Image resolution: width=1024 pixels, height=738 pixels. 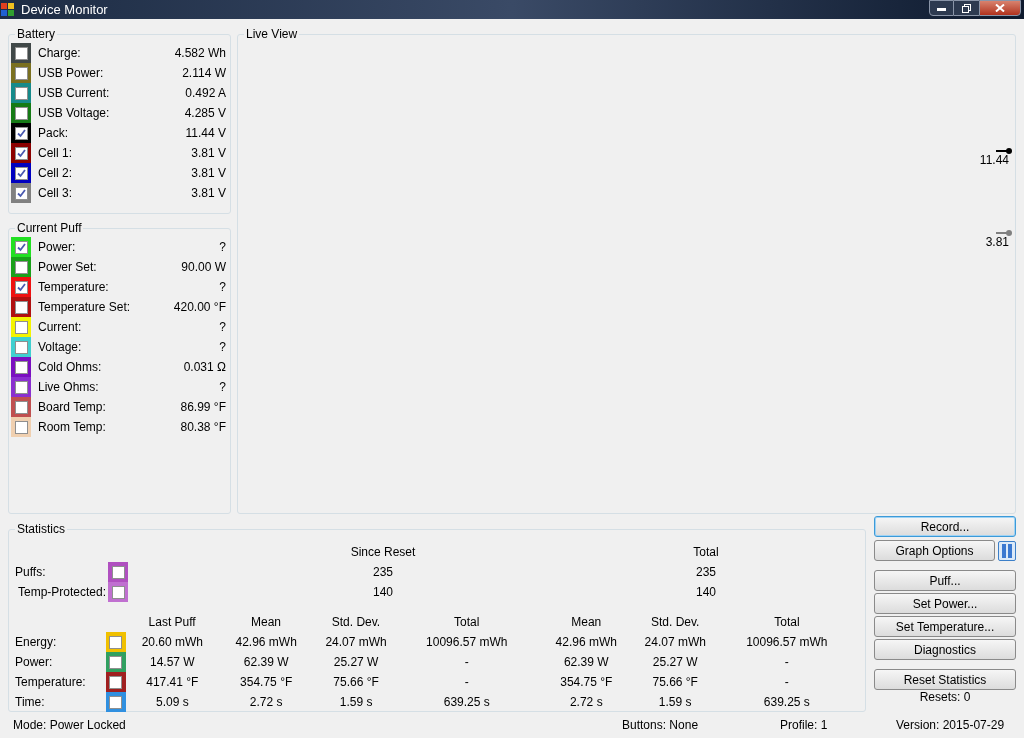 What do you see at coordinates (205, 133) in the screenshot?
I see `reading-value: 11.44 V` at bounding box center [205, 133].